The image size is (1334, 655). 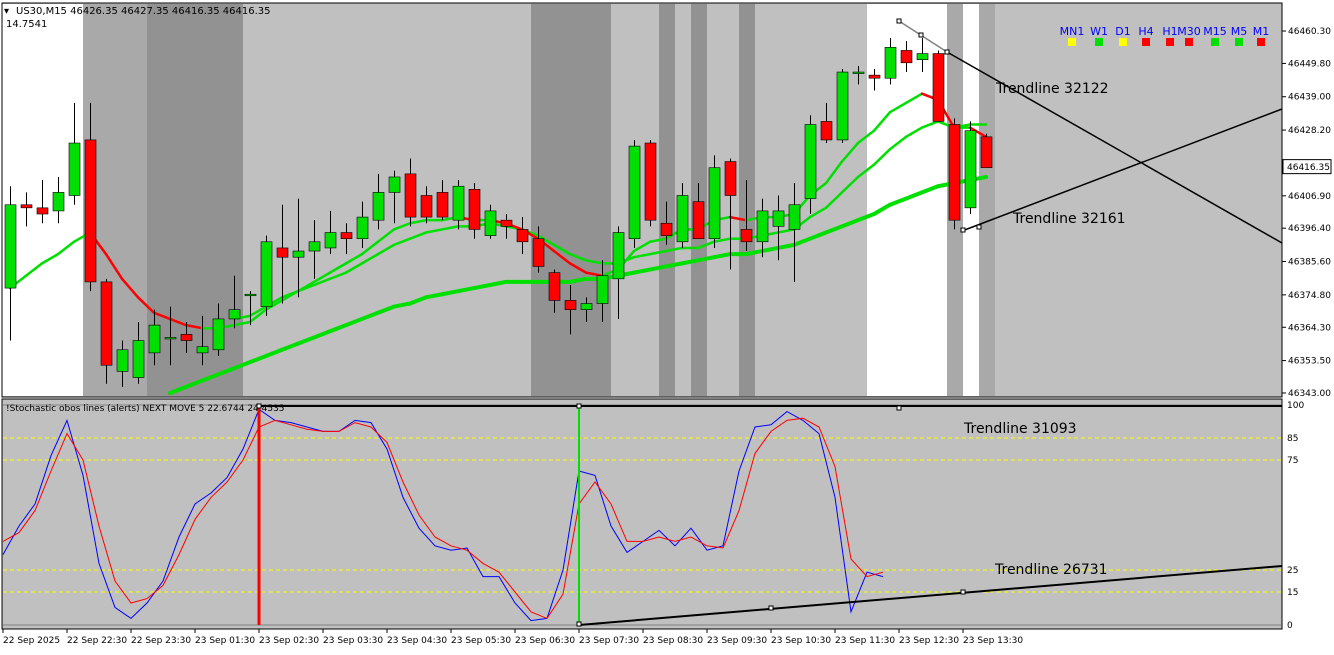 What do you see at coordinates (1290, 626) in the screenshot?
I see `stochastic-level-label: 0` at bounding box center [1290, 626].